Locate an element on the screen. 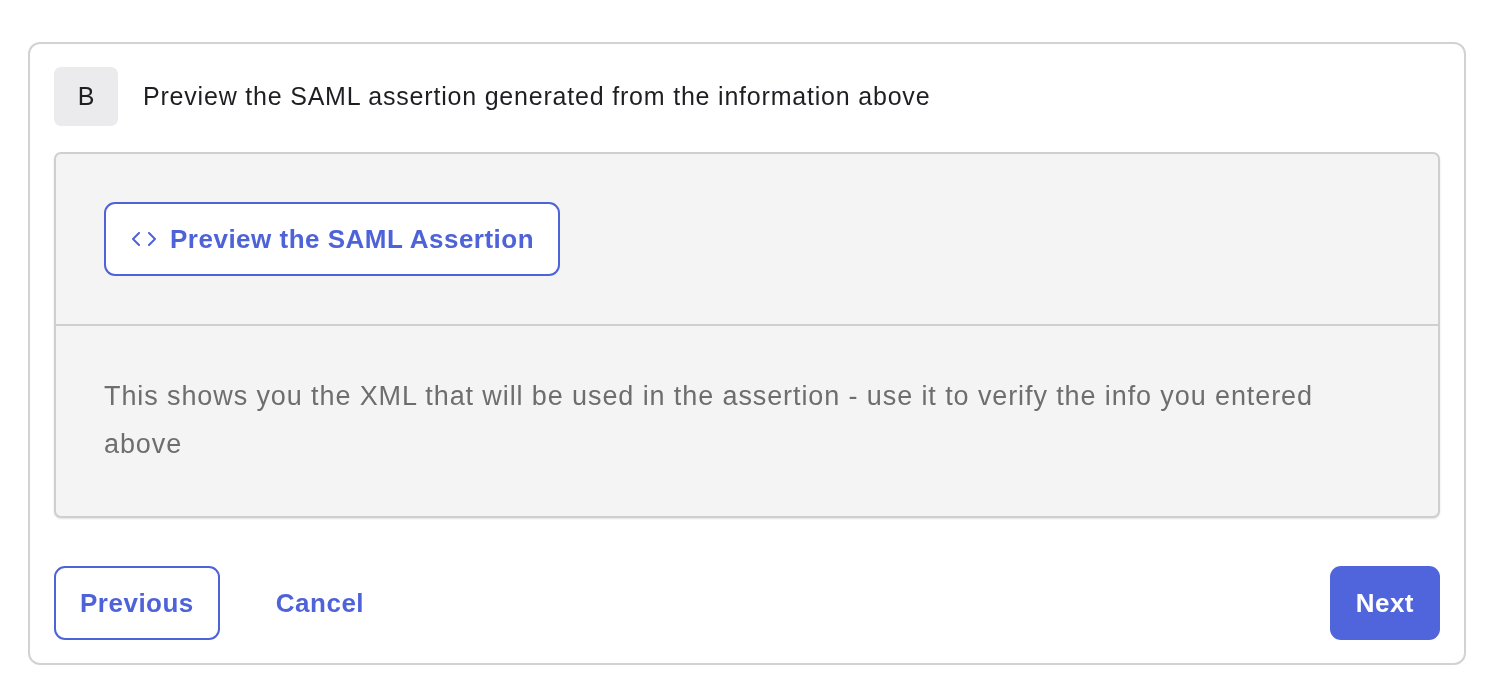 The image size is (1498, 700). code-icon is located at coordinates (144, 239).